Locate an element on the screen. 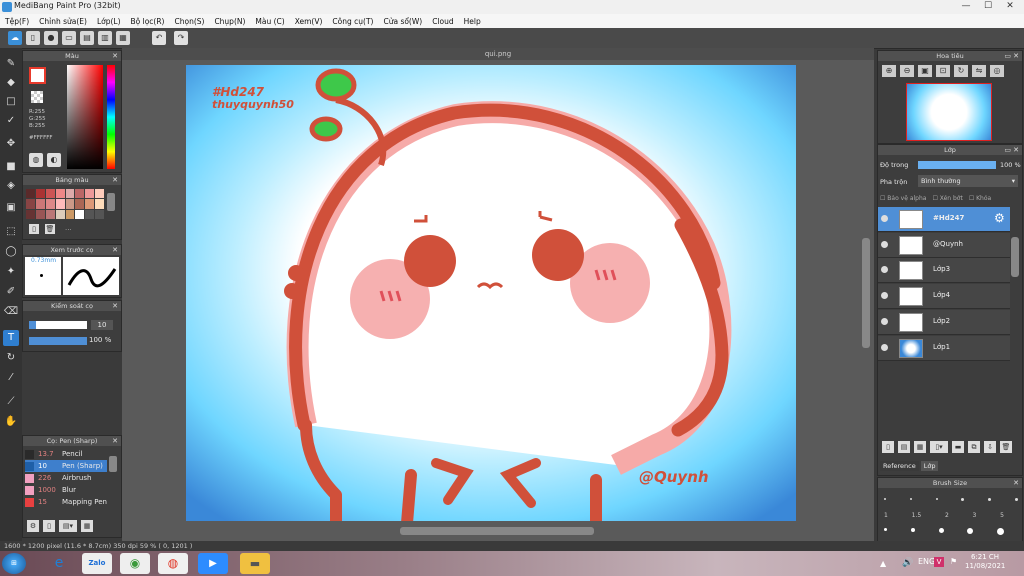  undo-icon: ↶ is located at coordinates (159, 38).